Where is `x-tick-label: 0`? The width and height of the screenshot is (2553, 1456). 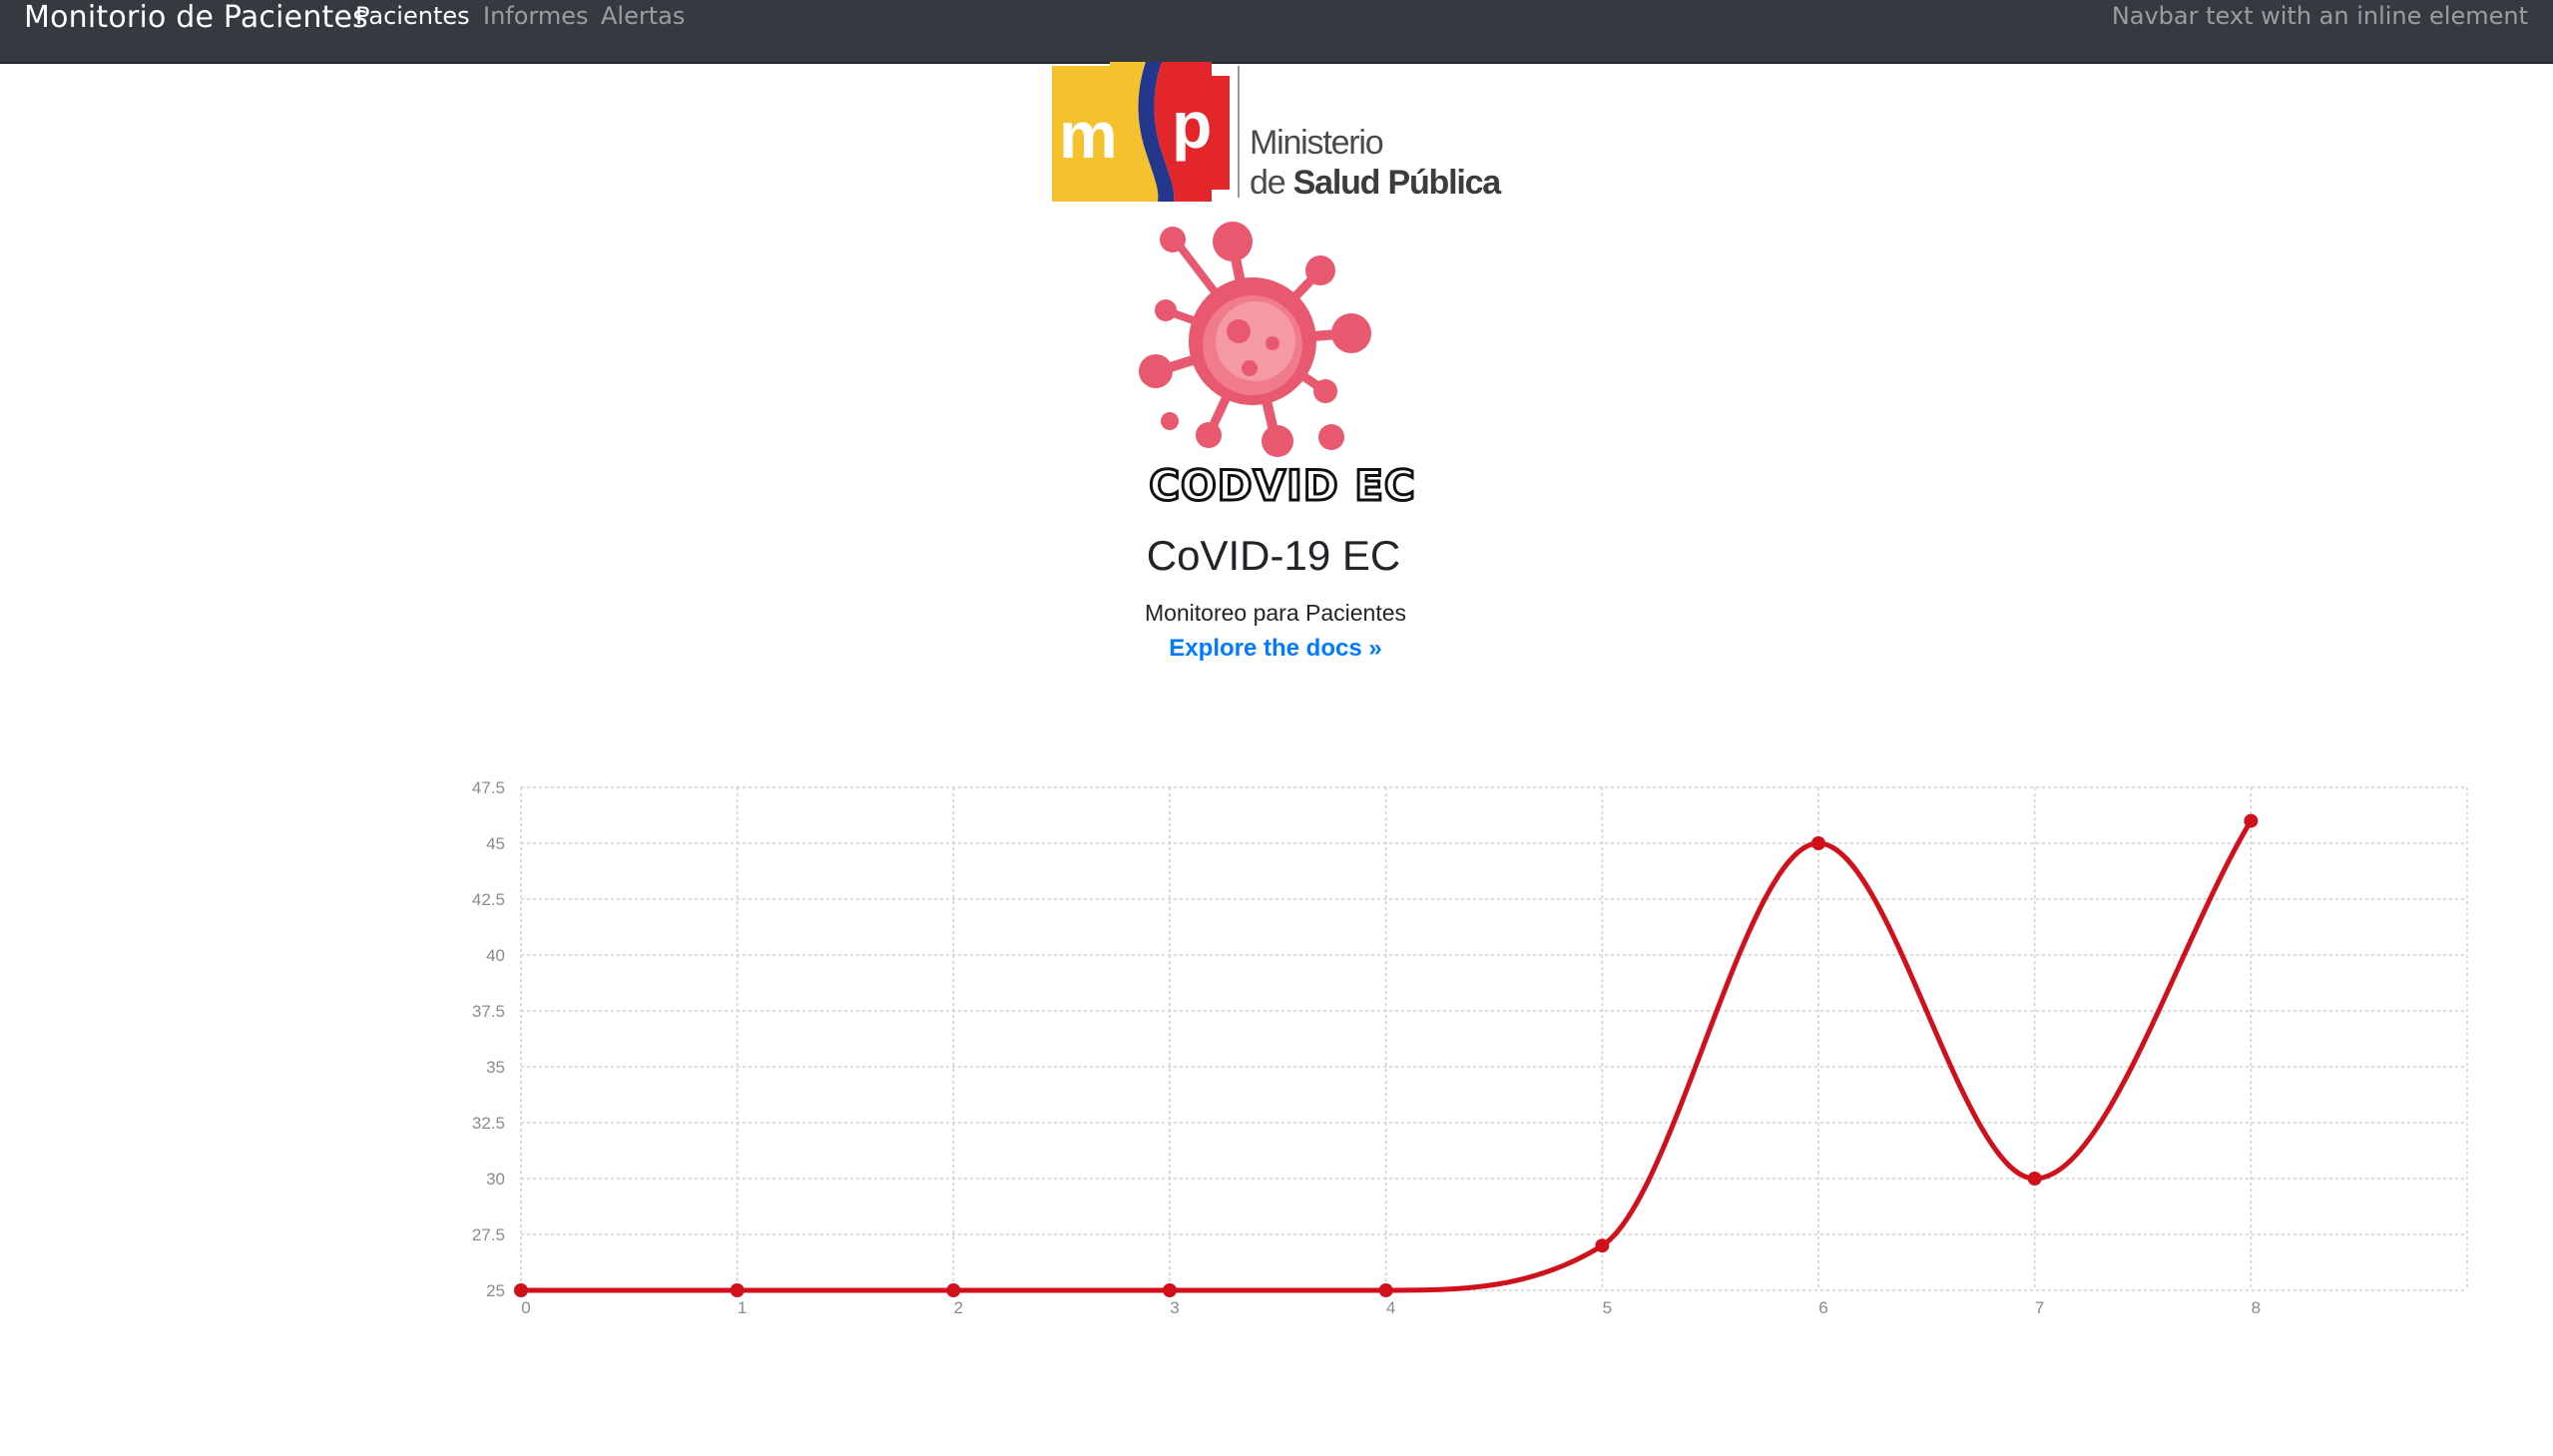 x-tick-label: 0 is located at coordinates (525, 1307).